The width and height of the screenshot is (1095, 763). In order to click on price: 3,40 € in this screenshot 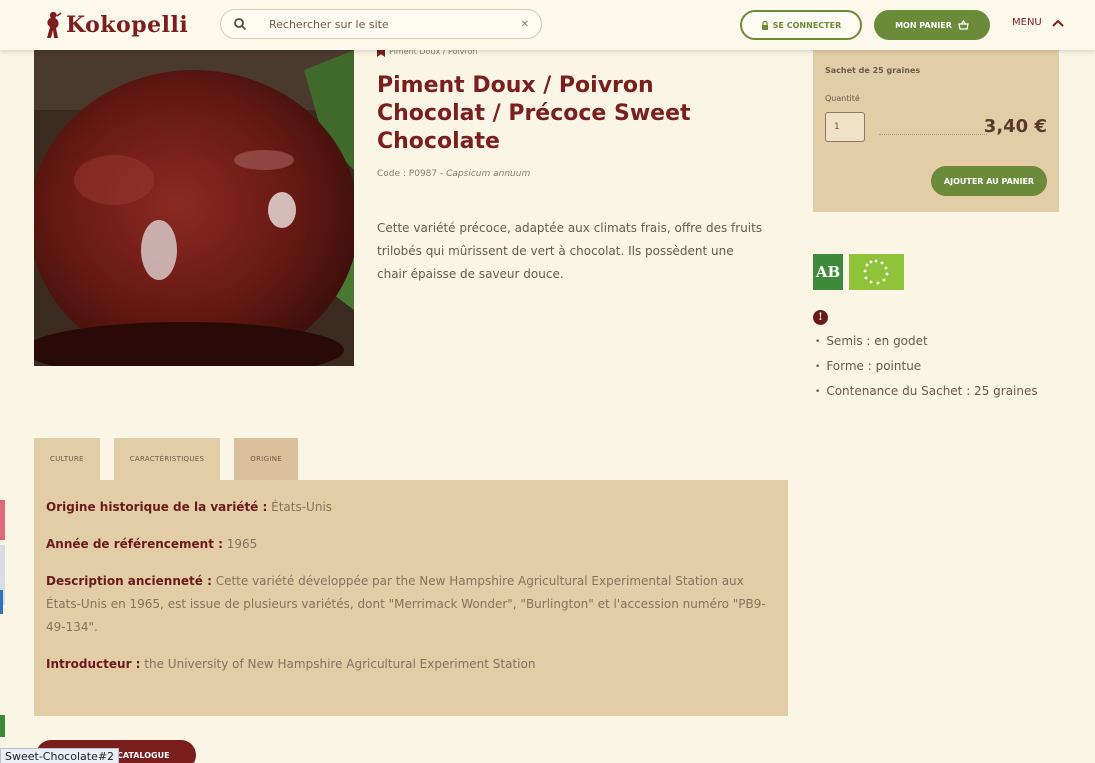, I will do `click(1015, 126)`.